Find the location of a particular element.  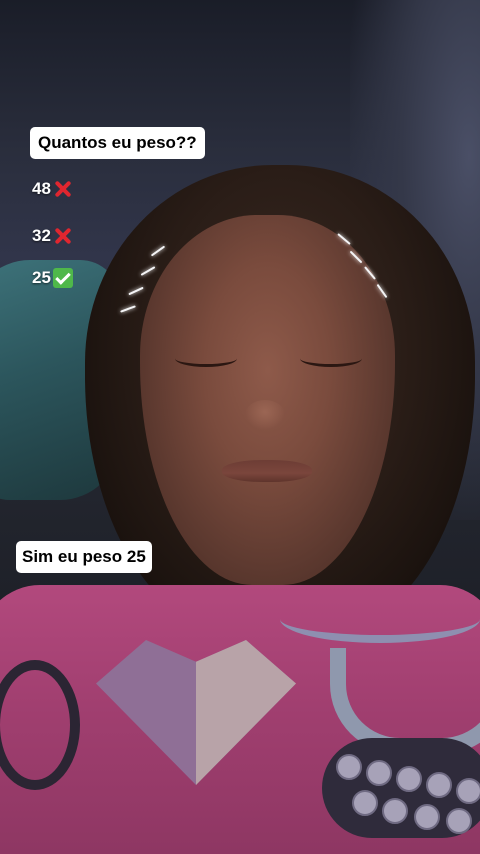

answer-value: 48 is located at coordinates (41, 188).